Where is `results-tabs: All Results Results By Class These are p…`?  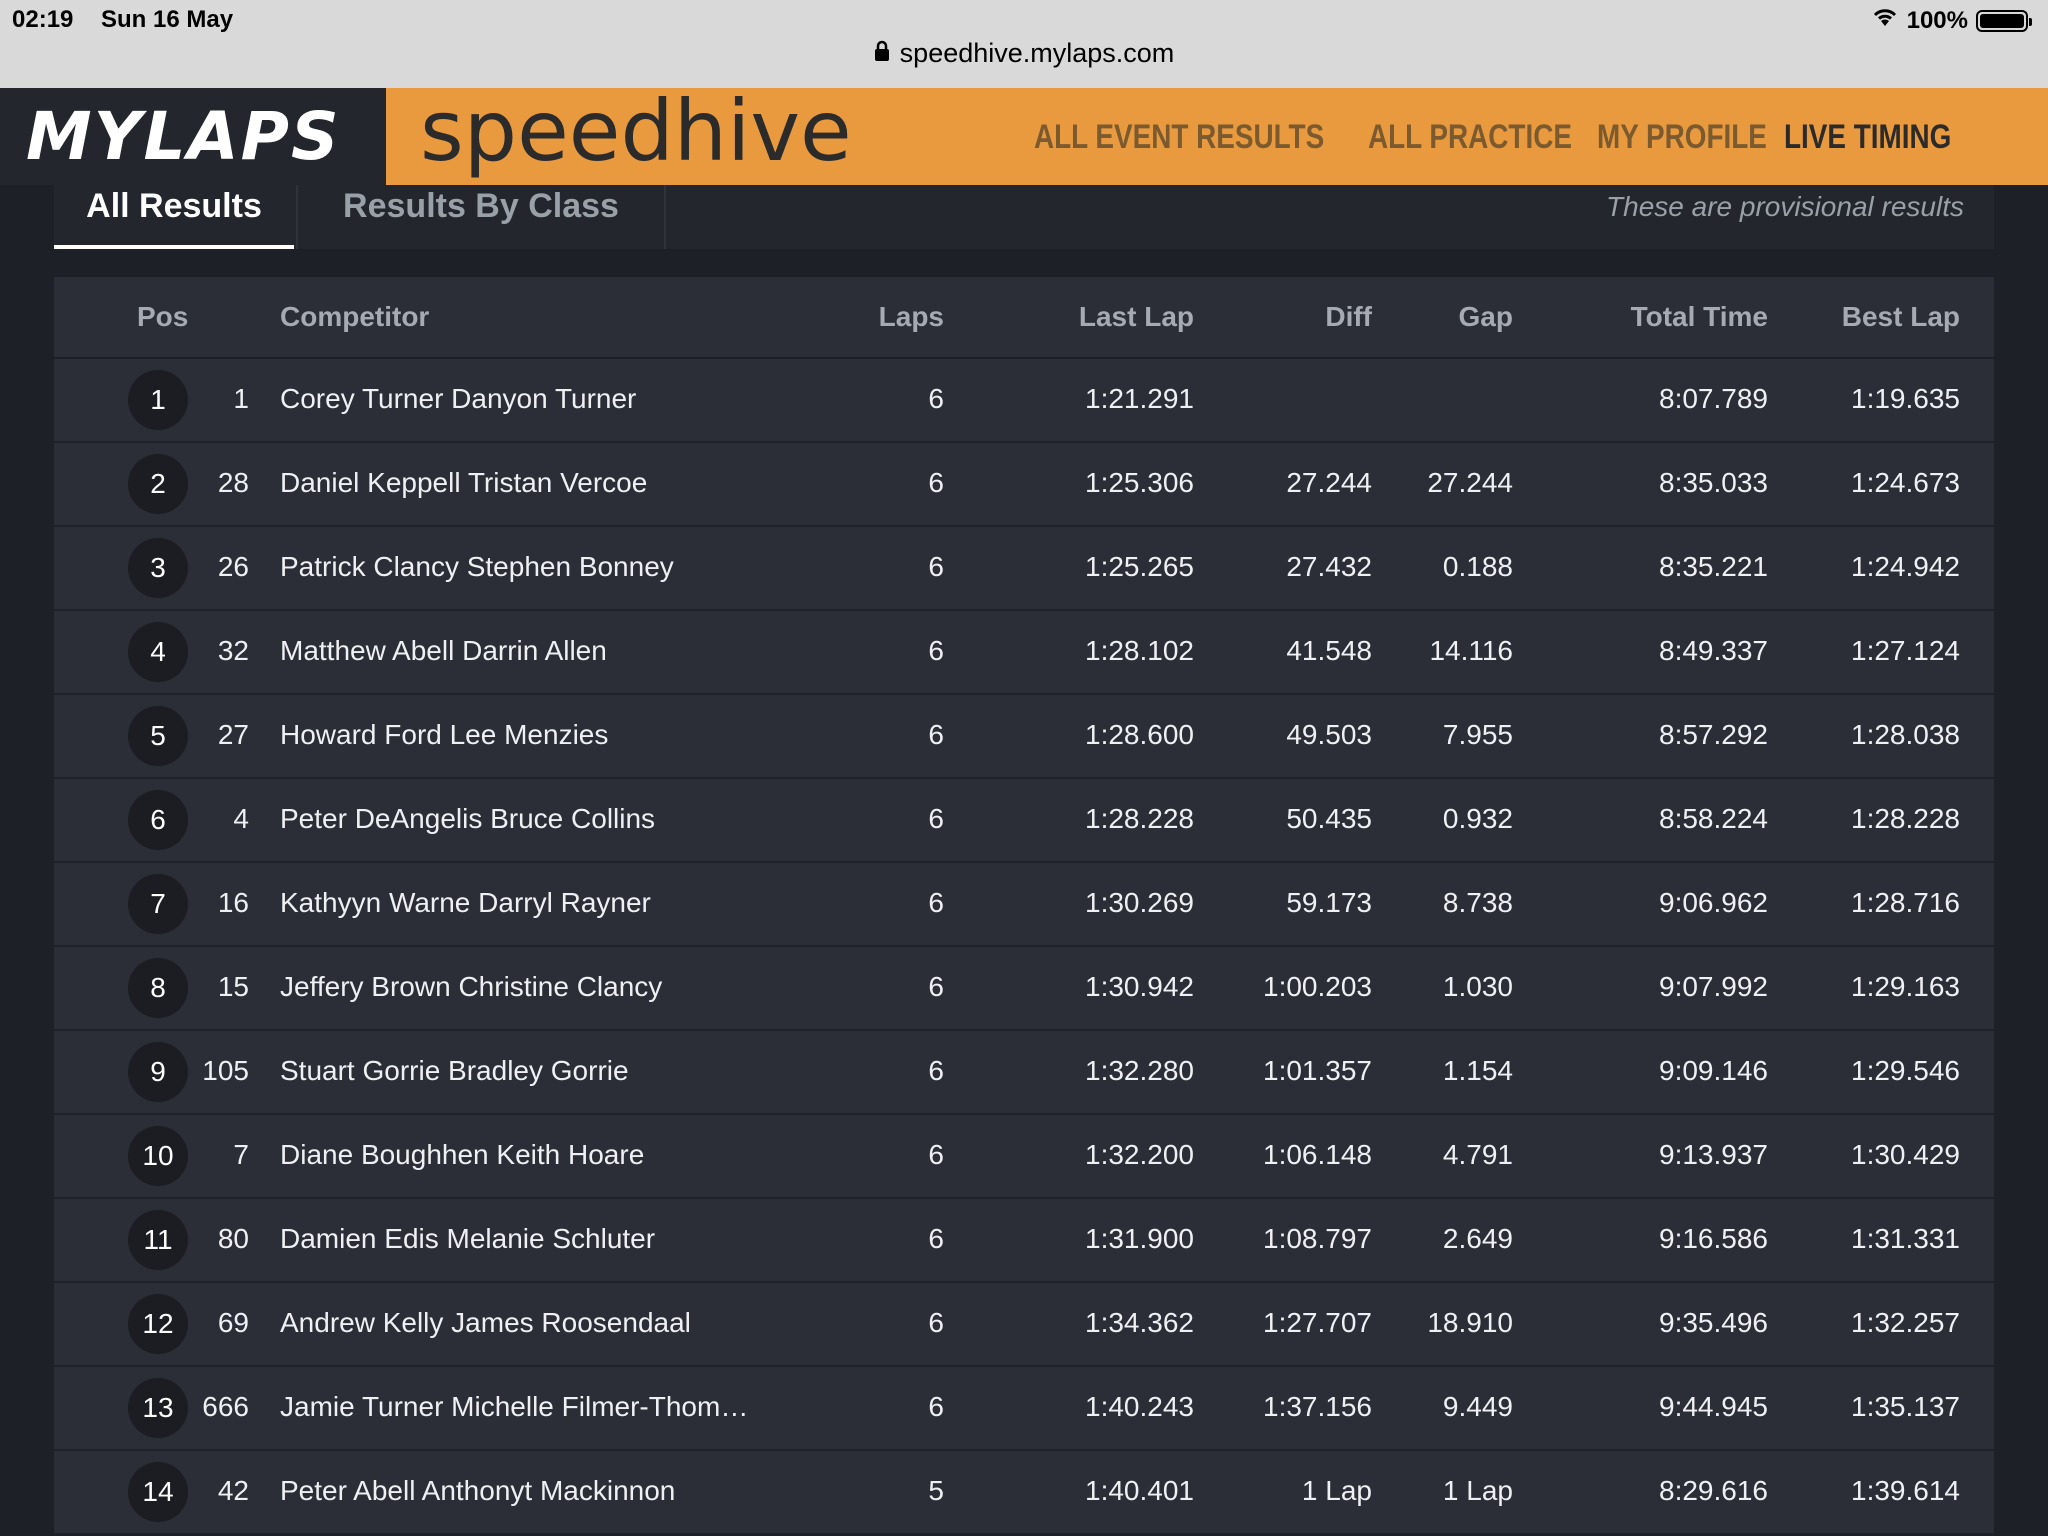 results-tabs: All Results Results By Class These are p… is located at coordinates (1024, 217).